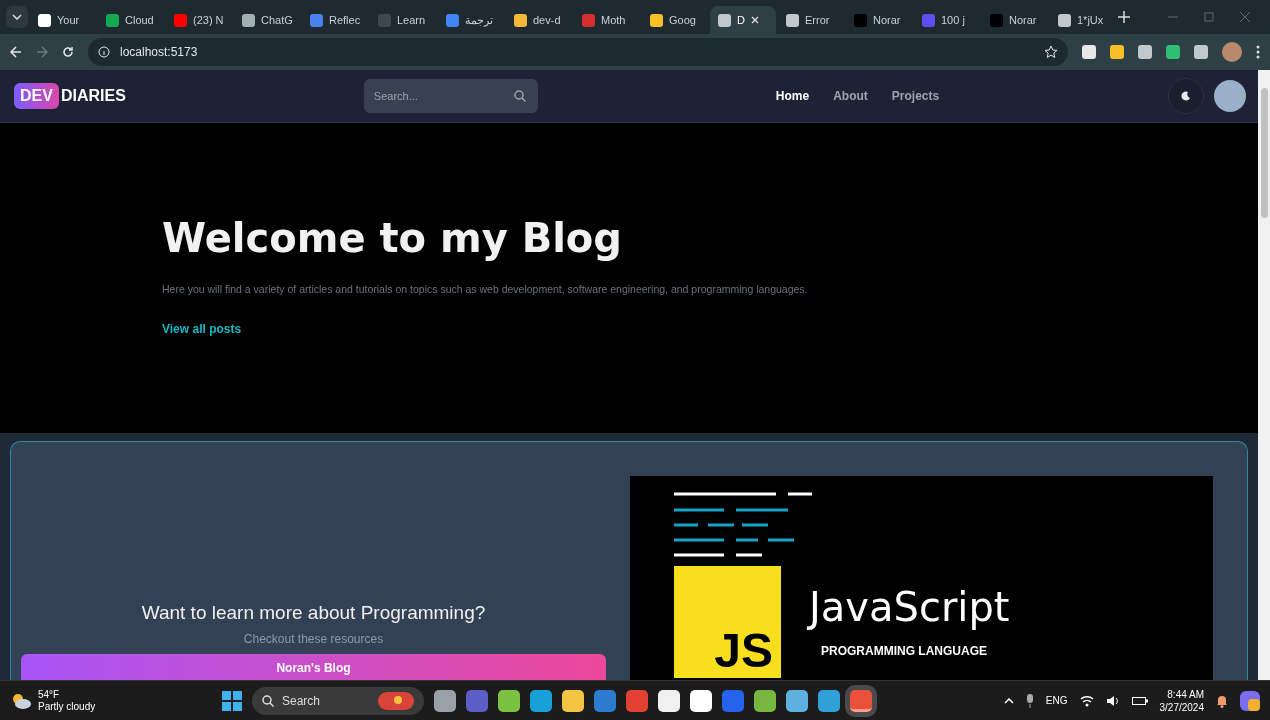  I want to click on view-posts-link: View all posts, so click(202, 329).